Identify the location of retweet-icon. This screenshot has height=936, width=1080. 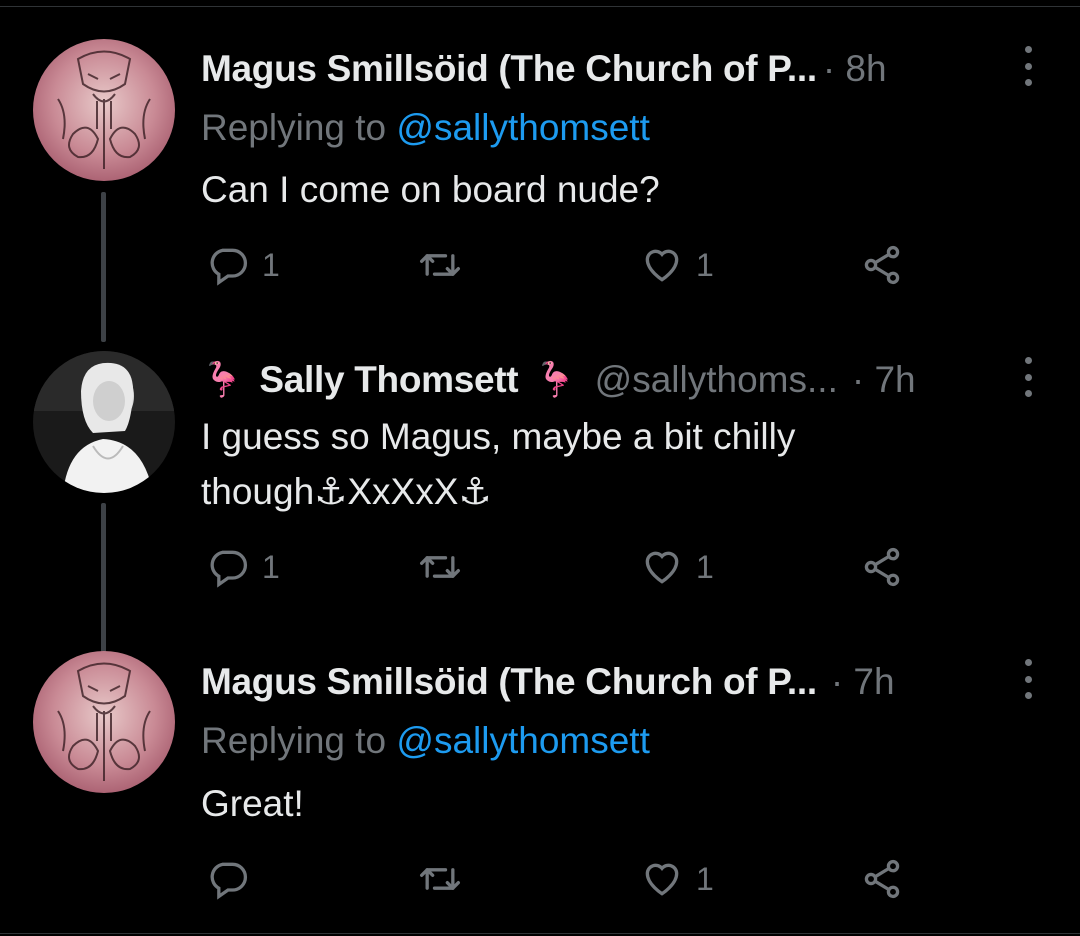
(440, 879).